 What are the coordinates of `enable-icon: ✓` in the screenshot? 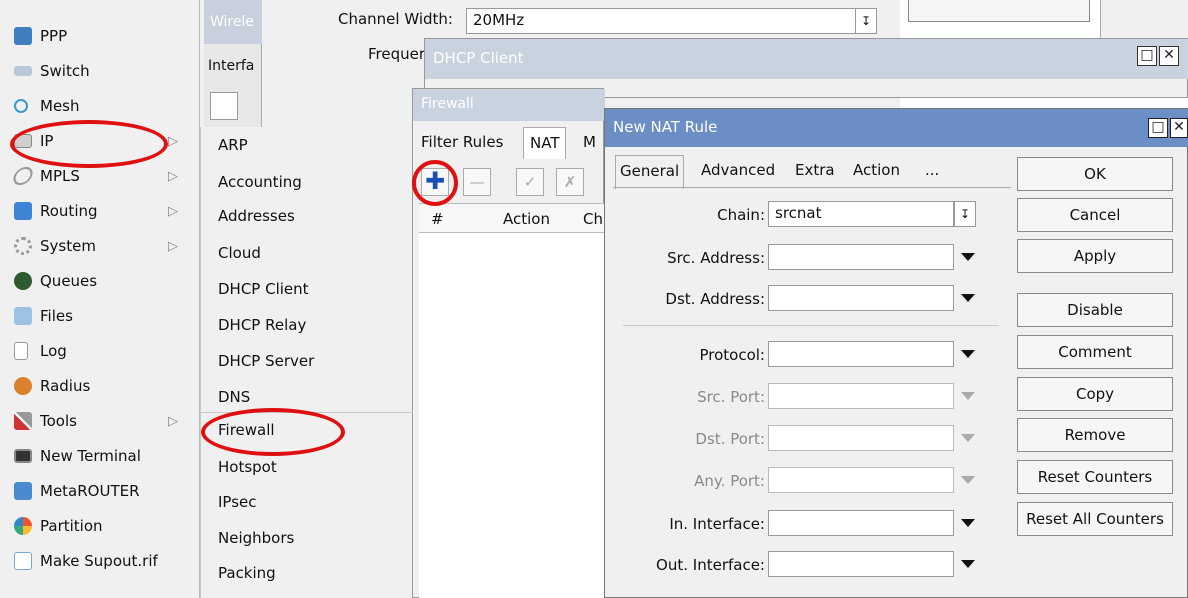 It's located at (530, 182).